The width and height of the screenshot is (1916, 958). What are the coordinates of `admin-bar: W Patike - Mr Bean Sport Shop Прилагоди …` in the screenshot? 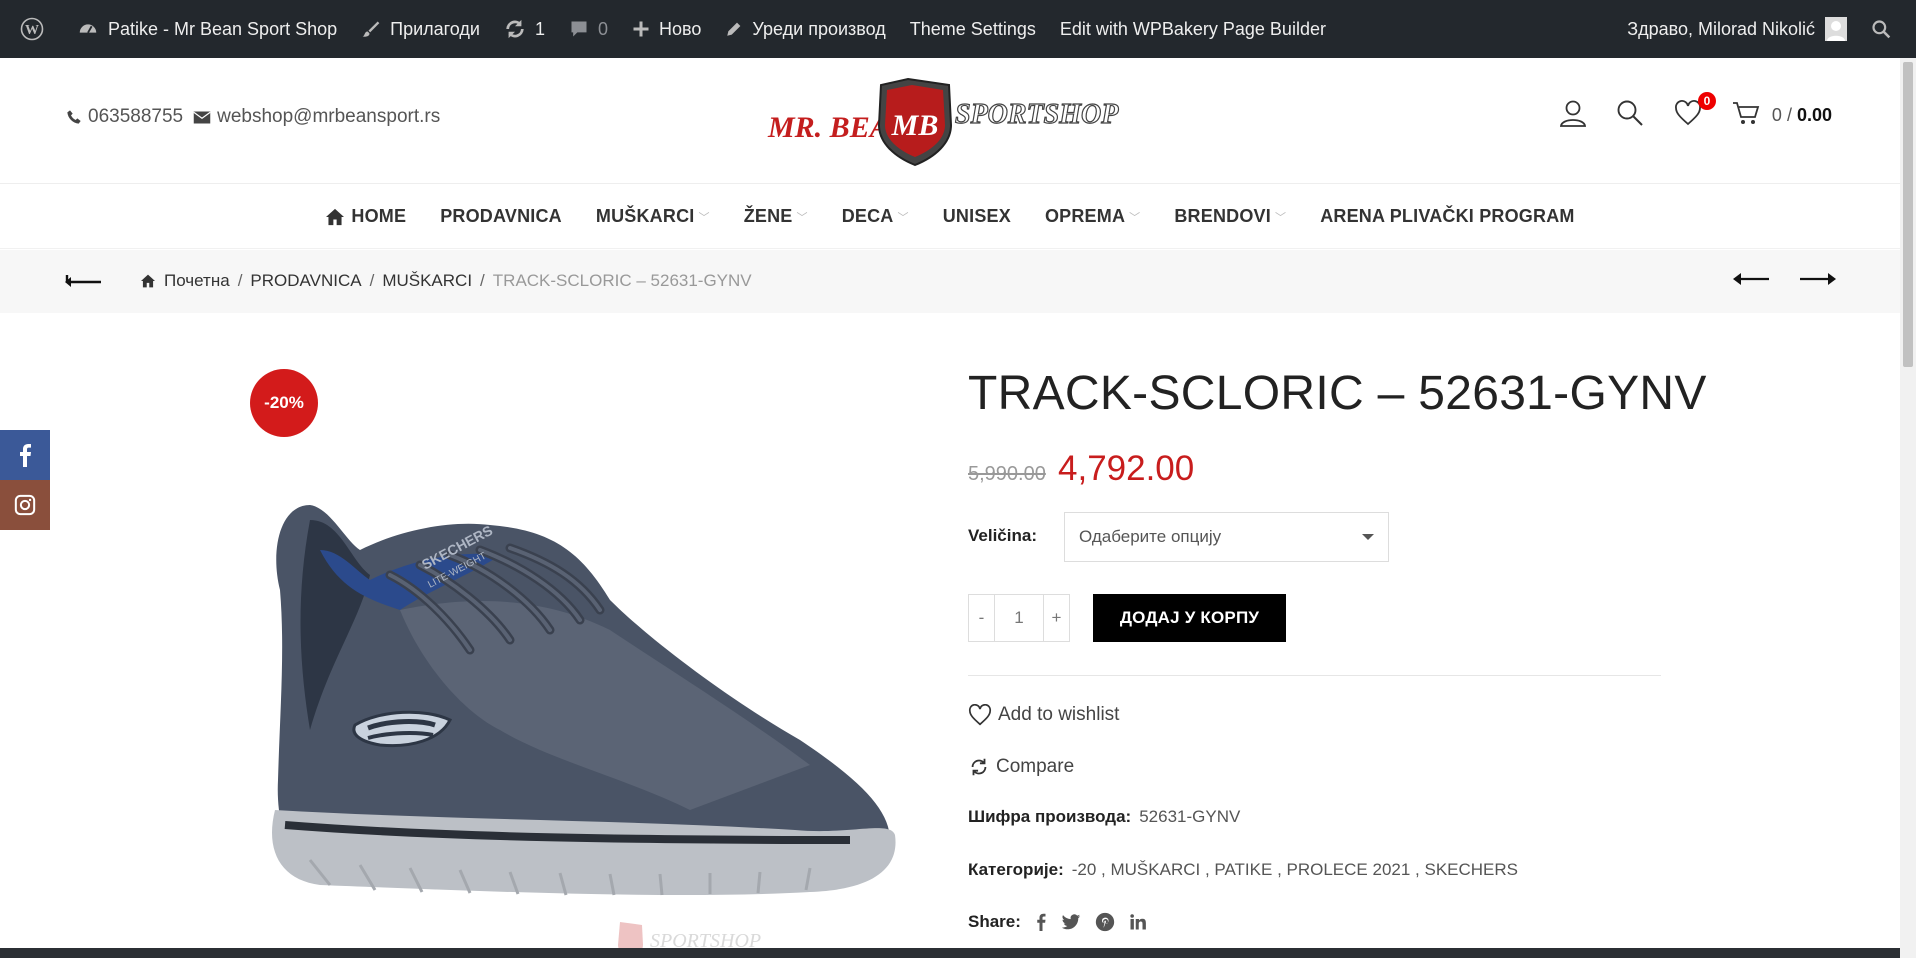 It's located at (958, 29).